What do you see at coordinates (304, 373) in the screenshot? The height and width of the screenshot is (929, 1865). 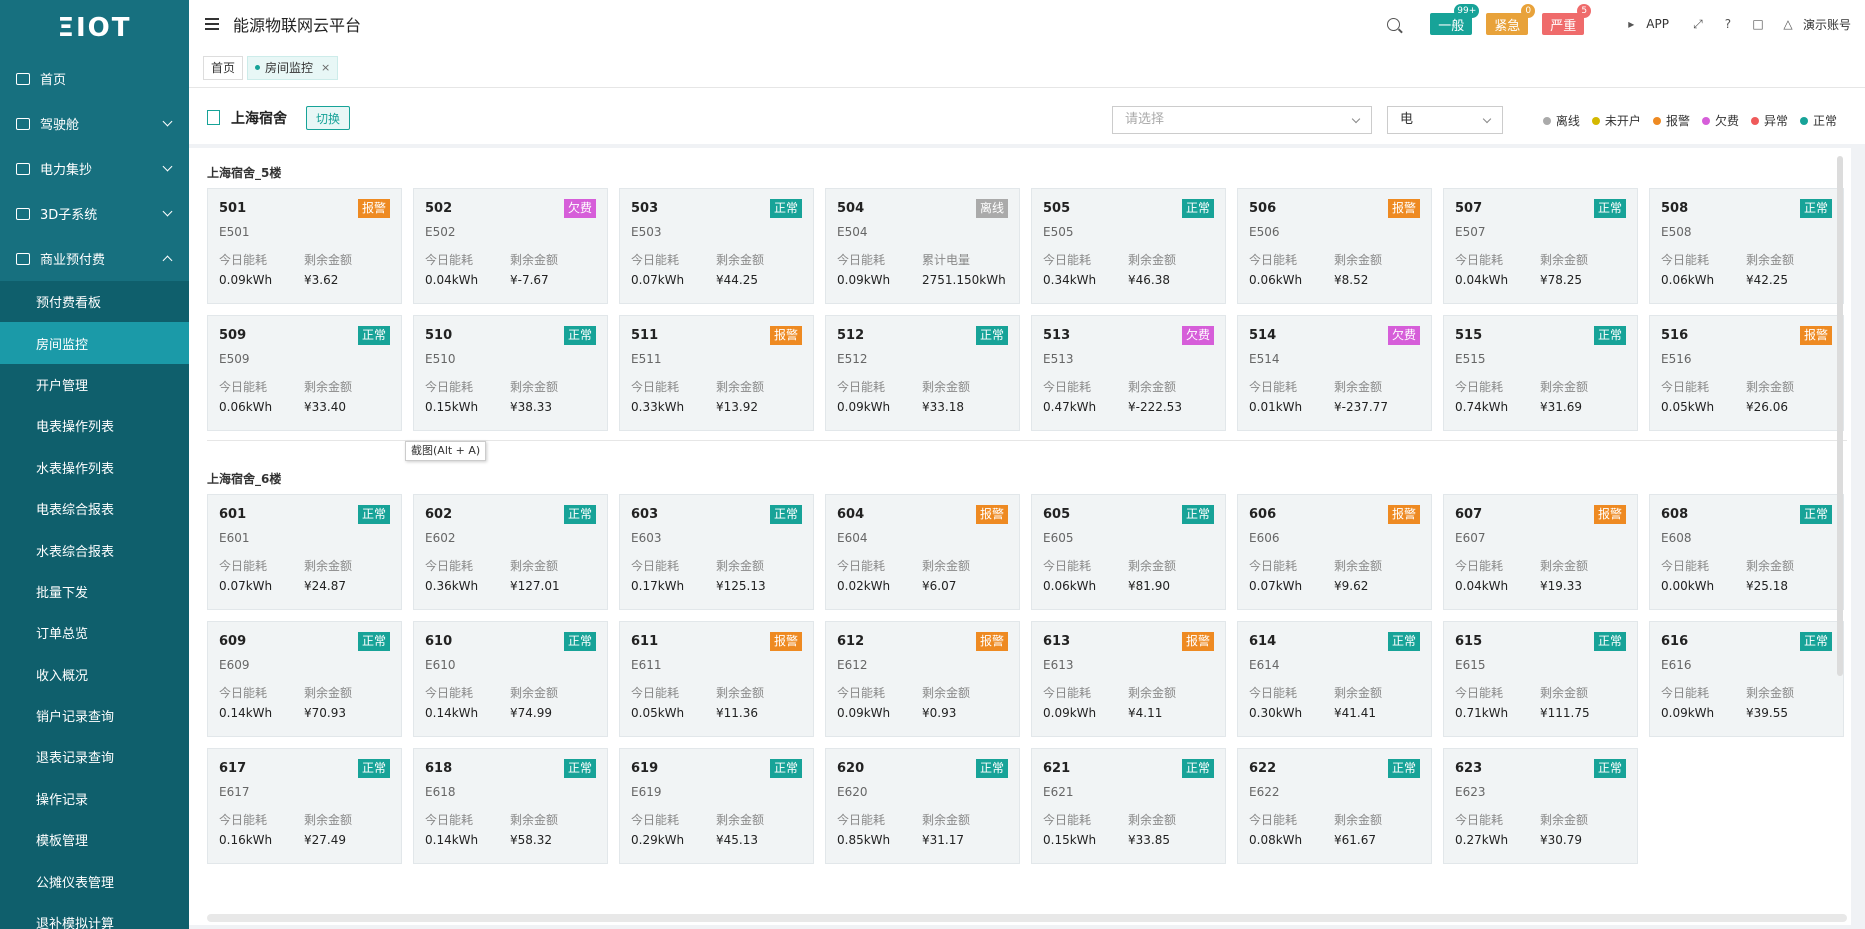 I see `room-card: 509 正常 E509 今日能耗 剩余金额 0.06kWh ¥33.40` at bounding box center [304, 373].